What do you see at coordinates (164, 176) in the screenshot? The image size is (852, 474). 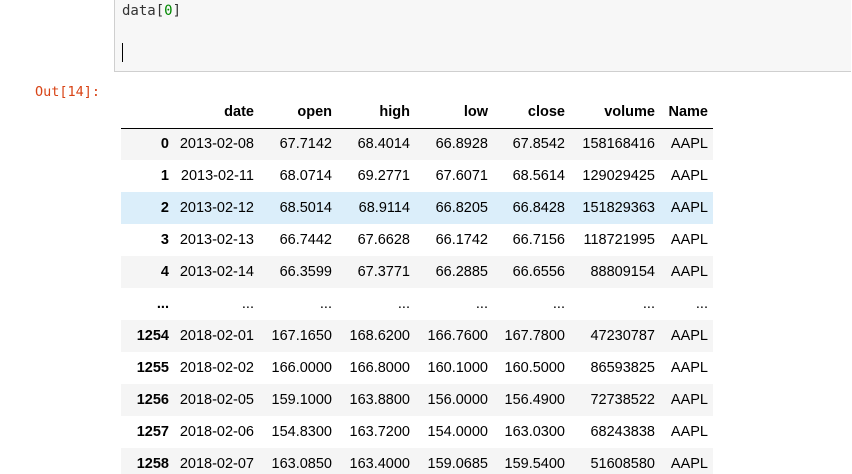 I see `row-index: 1` at bounding box center [164, 176].